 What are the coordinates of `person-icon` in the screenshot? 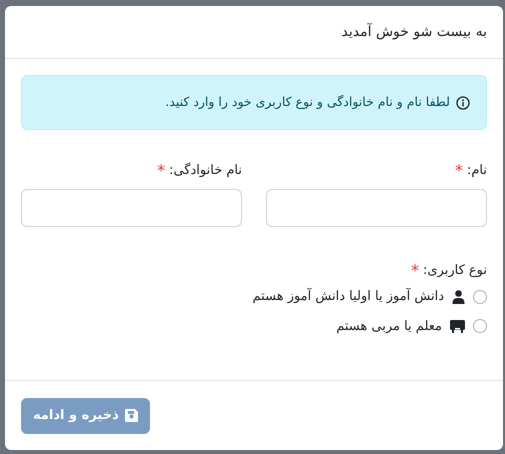 It's located at (458, 297).